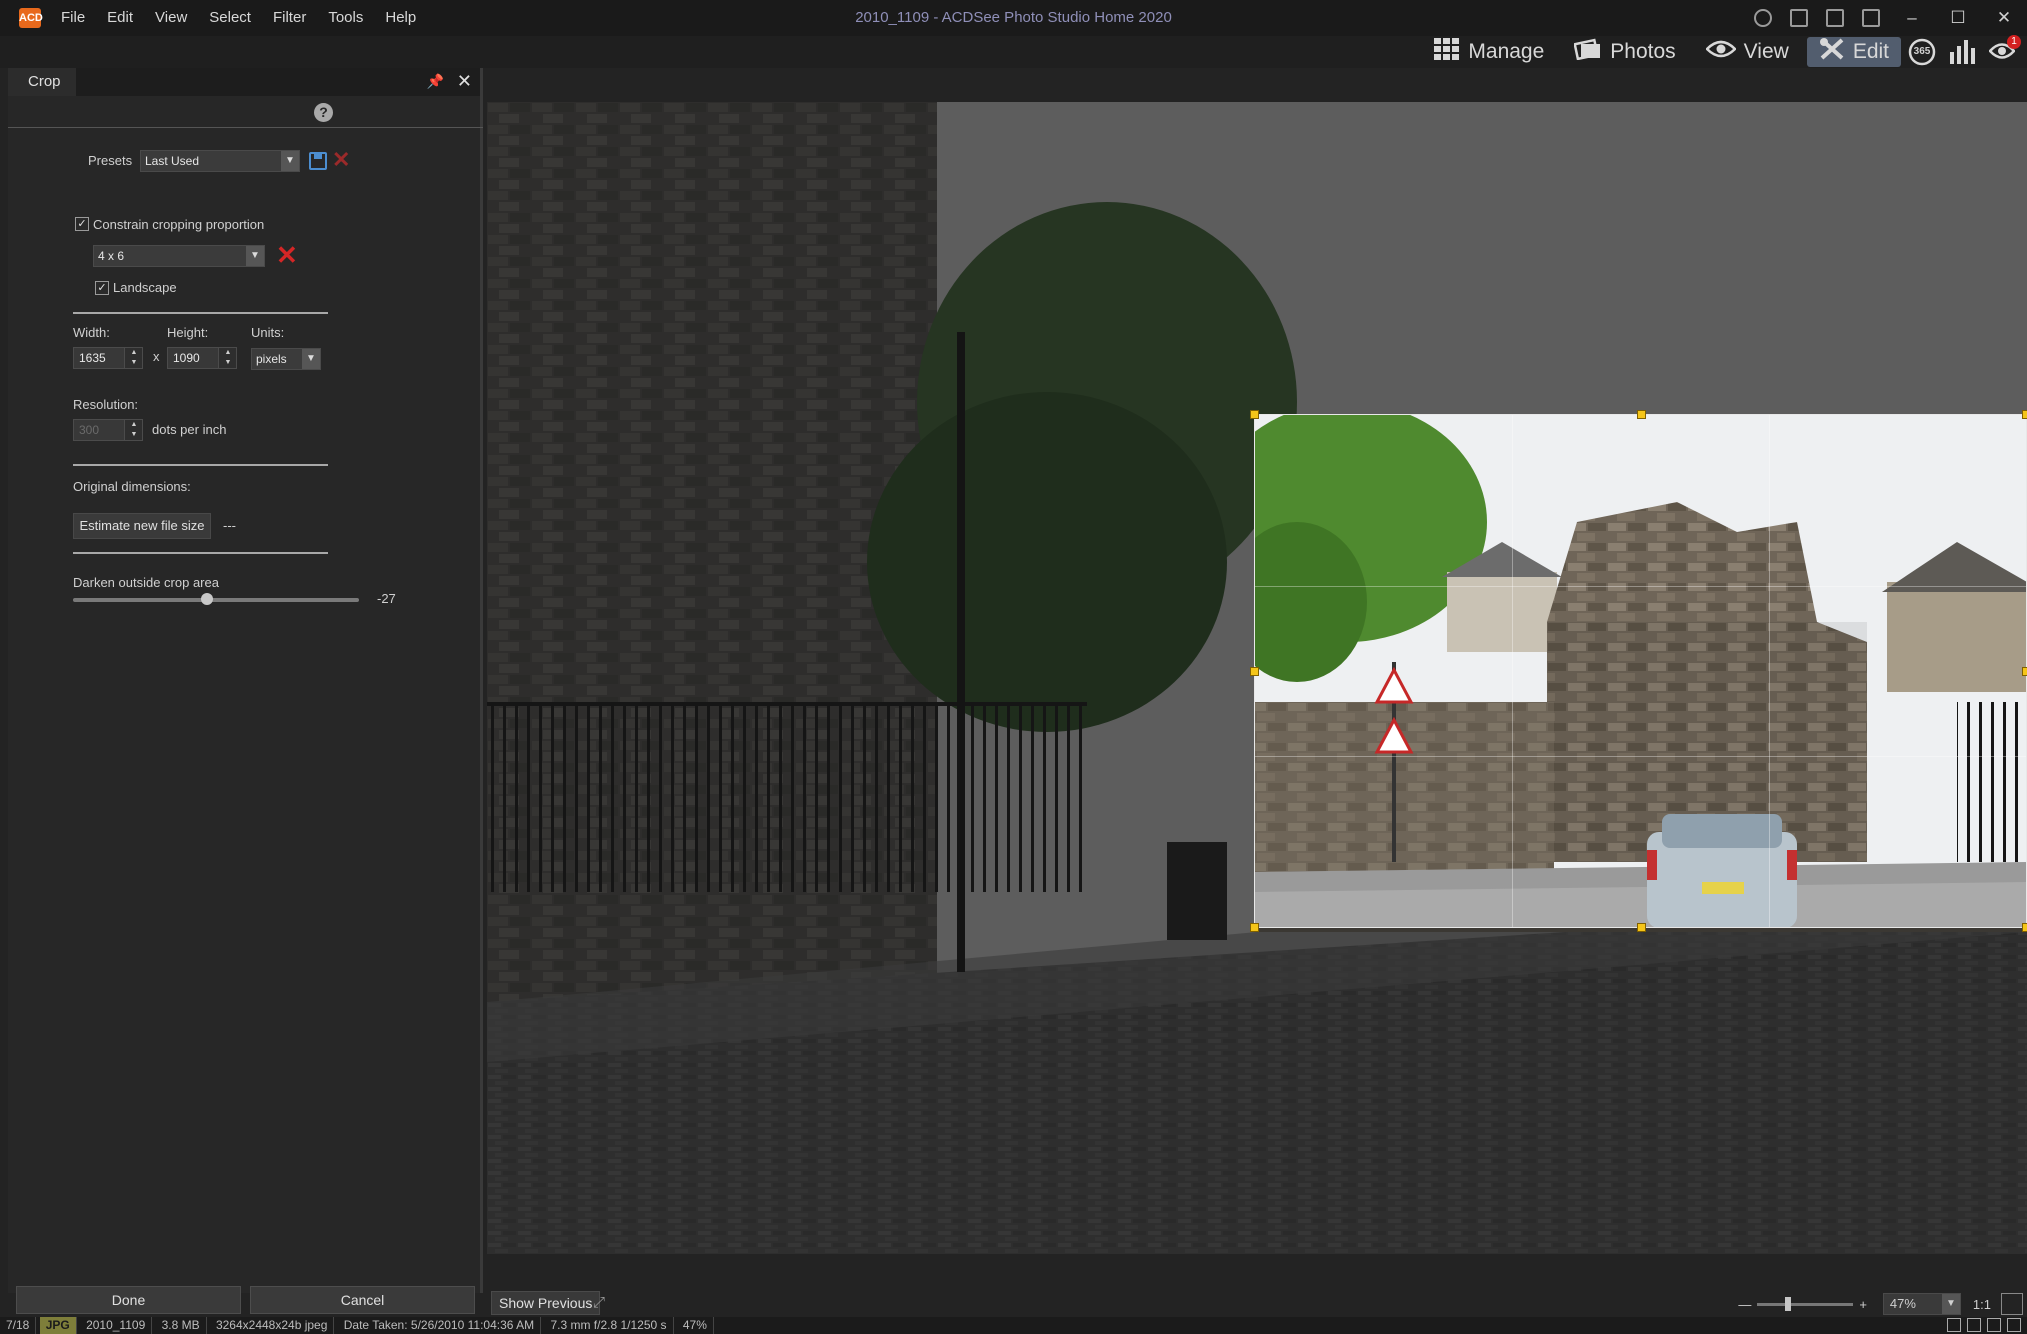  Describe the element at coordinates (229, 525) in the screenshot. I see `estimate-value: ---` at that location.